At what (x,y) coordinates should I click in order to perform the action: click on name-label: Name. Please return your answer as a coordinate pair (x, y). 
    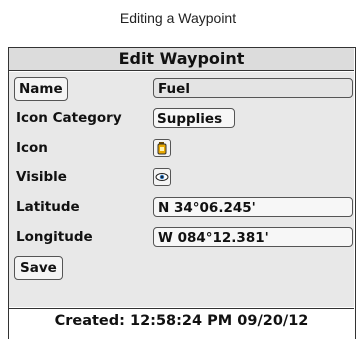
    Looking at the image, I should click on (41, 89).